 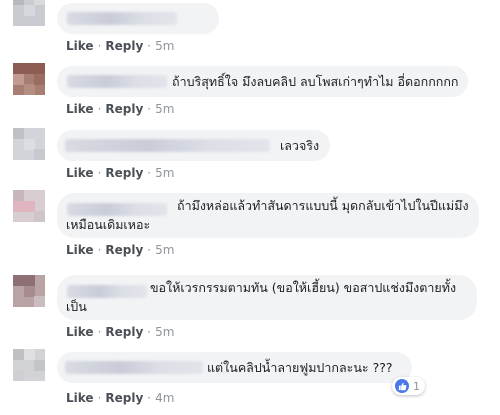 What do you see at coordinates (416, 386) in the screenshot?
I see `reaction-count: 1` at bounding box center [416, 386].